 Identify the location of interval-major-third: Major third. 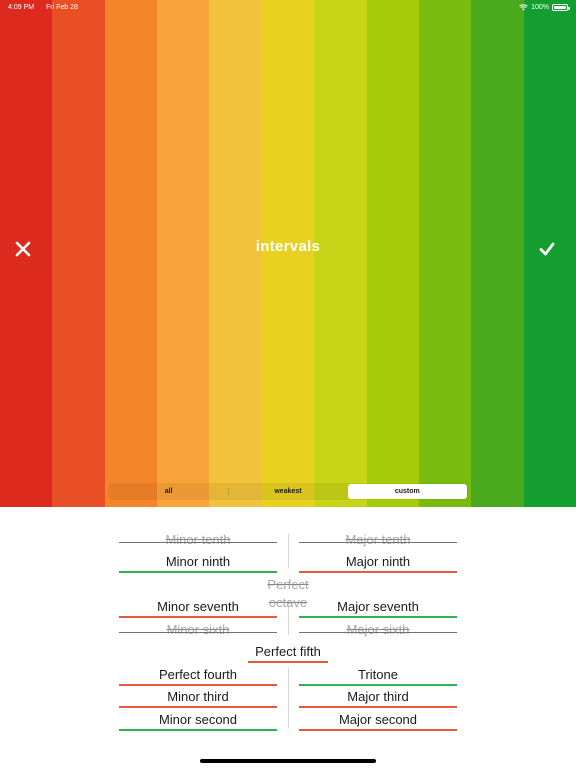
(378, 698).